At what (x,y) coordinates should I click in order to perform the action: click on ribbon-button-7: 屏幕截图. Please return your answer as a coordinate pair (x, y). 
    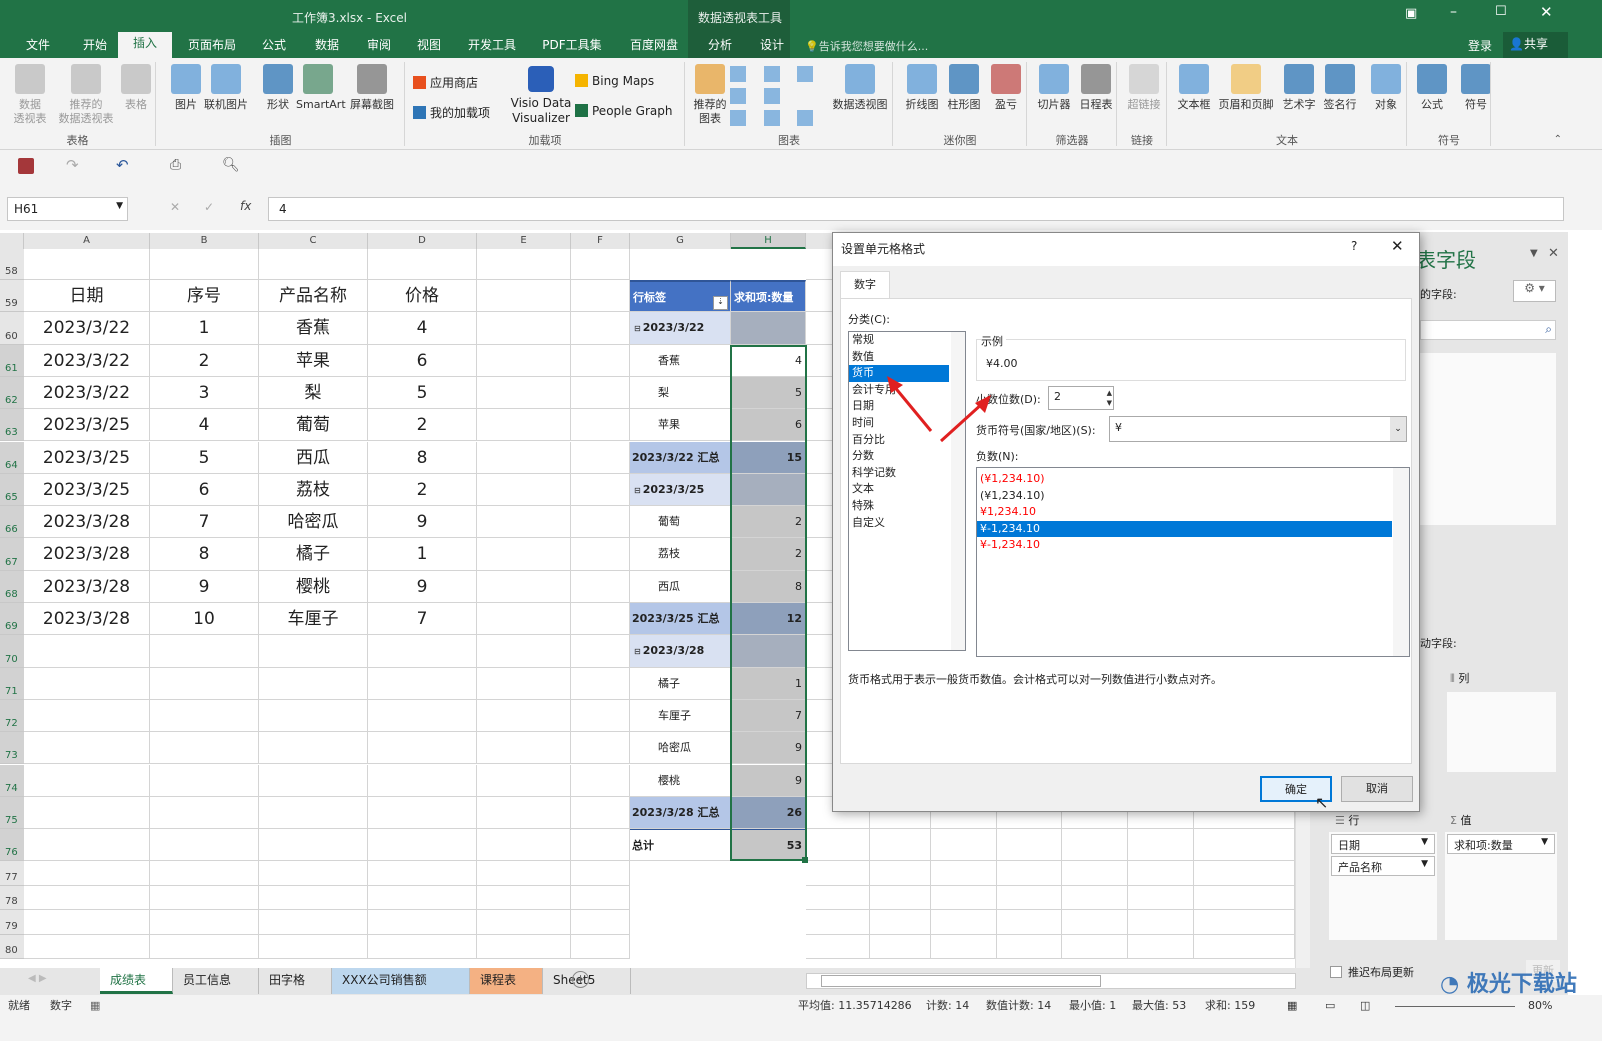
    Looking at the image, I should click on (372, 88).